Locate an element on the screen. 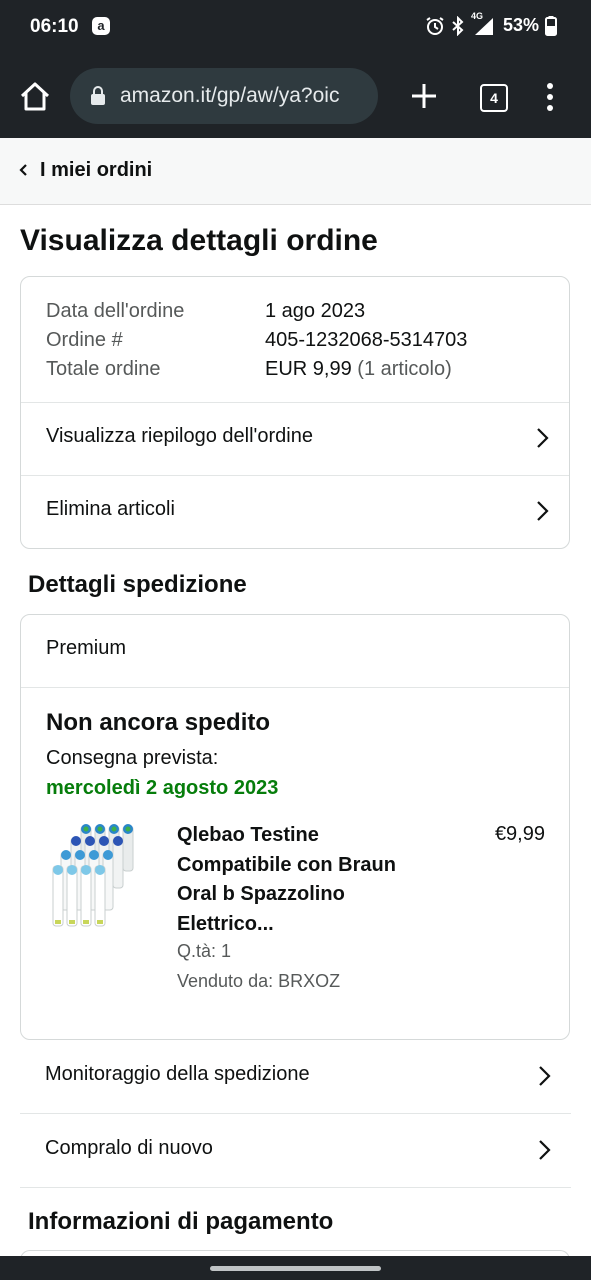 The image size is (591, 1280). product-seller: Venduto da: BRXOZ is located at coordinates (259, 981).